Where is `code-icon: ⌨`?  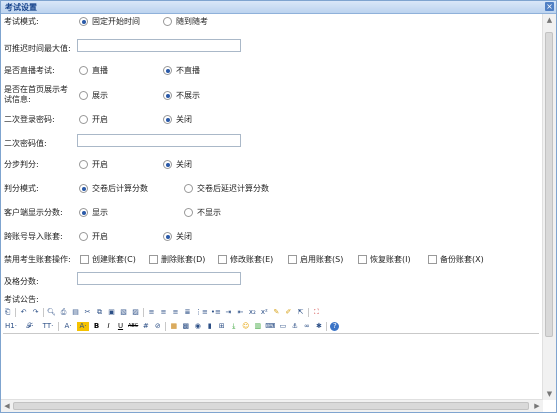
code-icon: ⌨ is located at coordinates (270, 326).